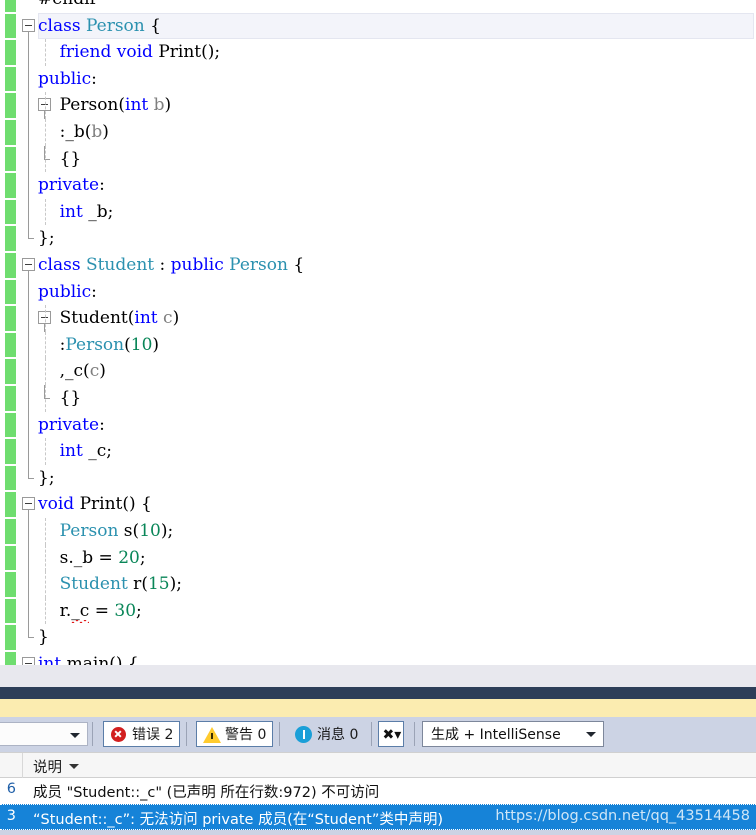  Describe the element at coordinates (378, 345) in the screenshot. I see `code-line: :Person(10)` at that location.